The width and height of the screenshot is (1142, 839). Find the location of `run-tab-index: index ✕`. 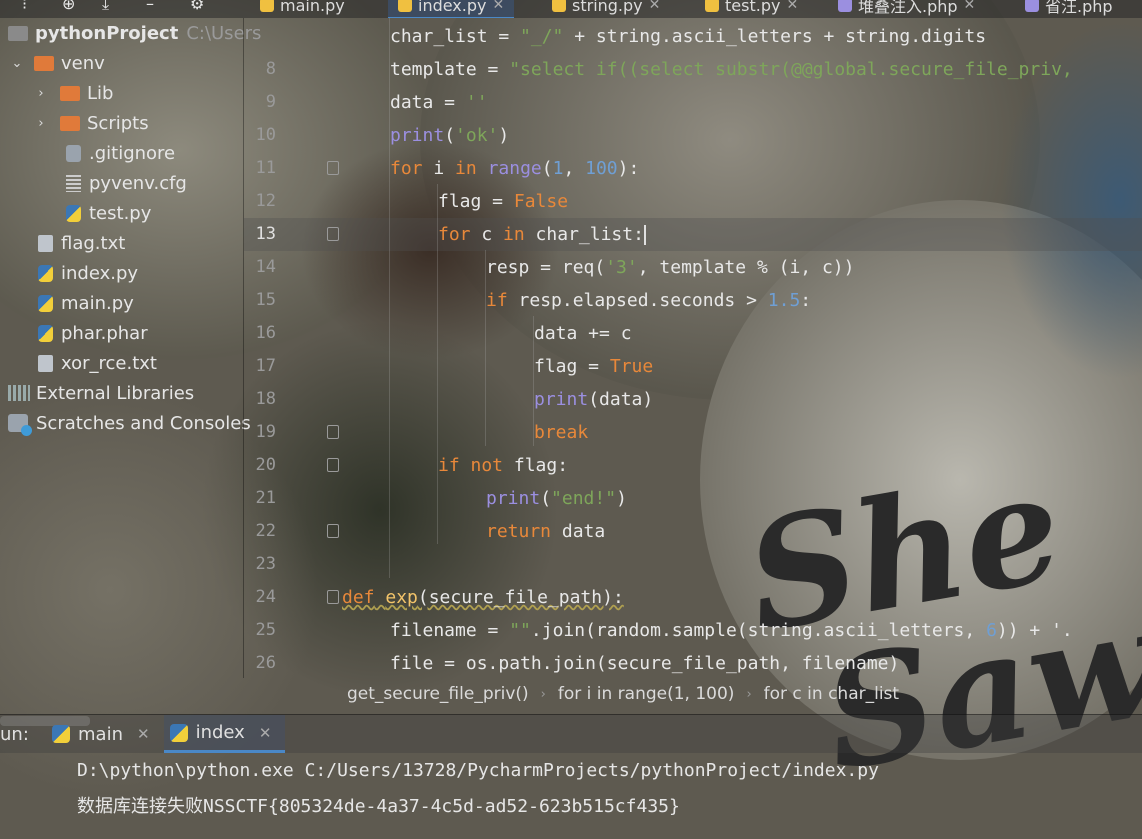

run-tab-index: index ✕ is located at coordinates (224, 734).